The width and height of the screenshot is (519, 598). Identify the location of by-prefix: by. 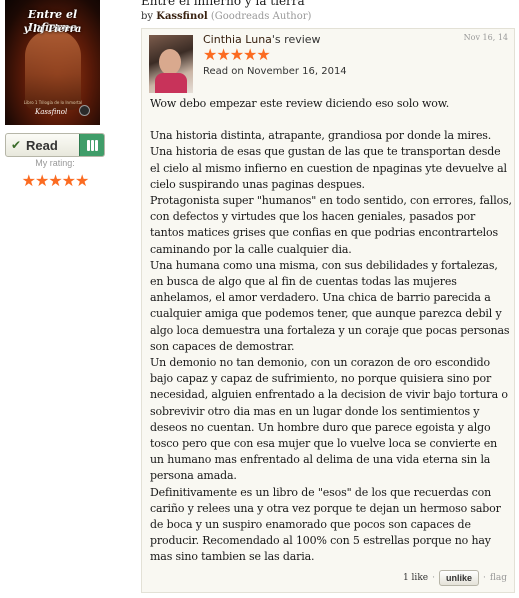
(147, 16).